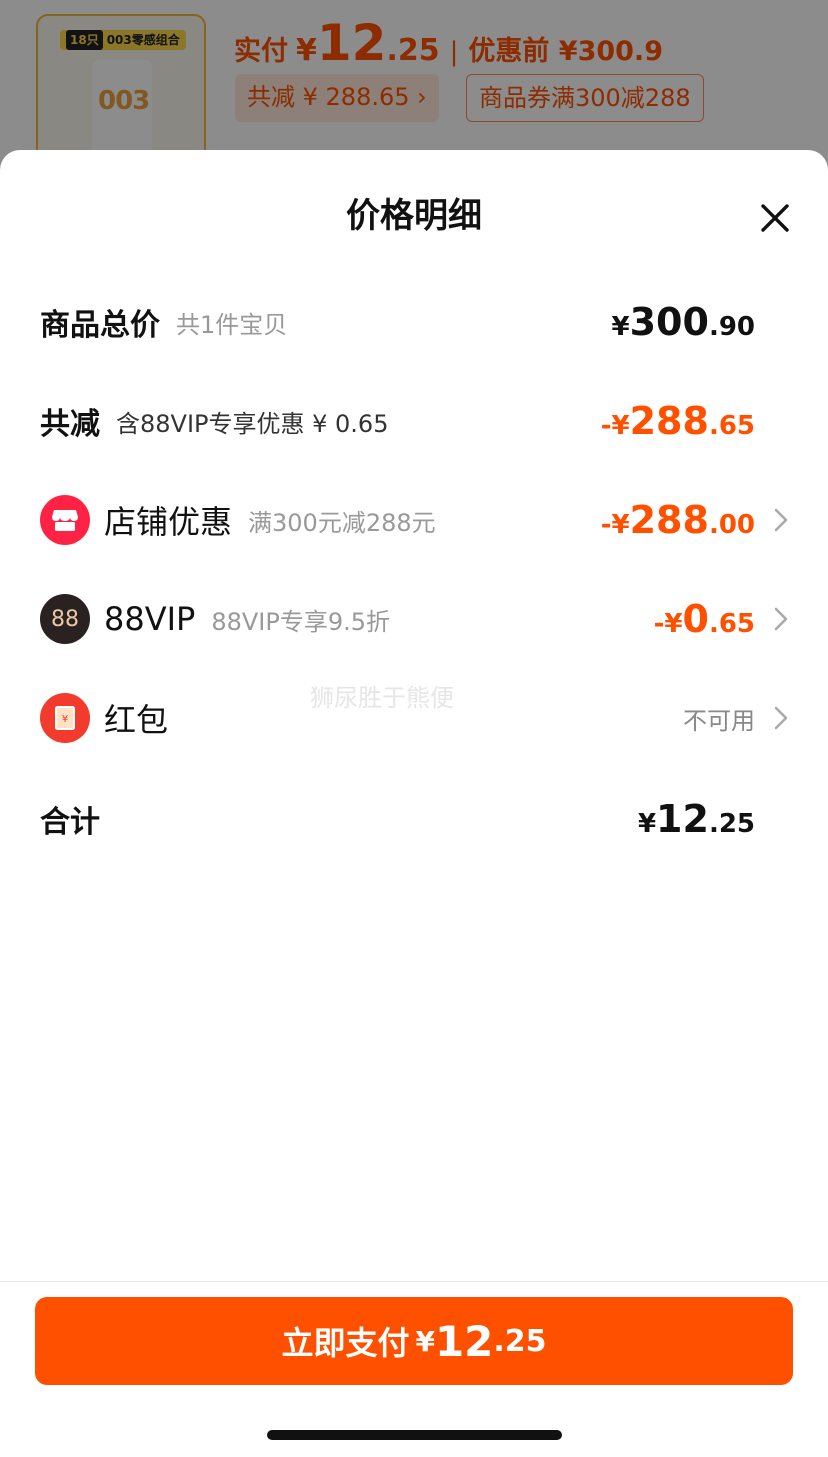 The width and height of the screenshot is (828, 1457). Describe the element at coordinates (696, 819) in the screenshot. I see `sum-value: ¥ 12 .25` at that location.